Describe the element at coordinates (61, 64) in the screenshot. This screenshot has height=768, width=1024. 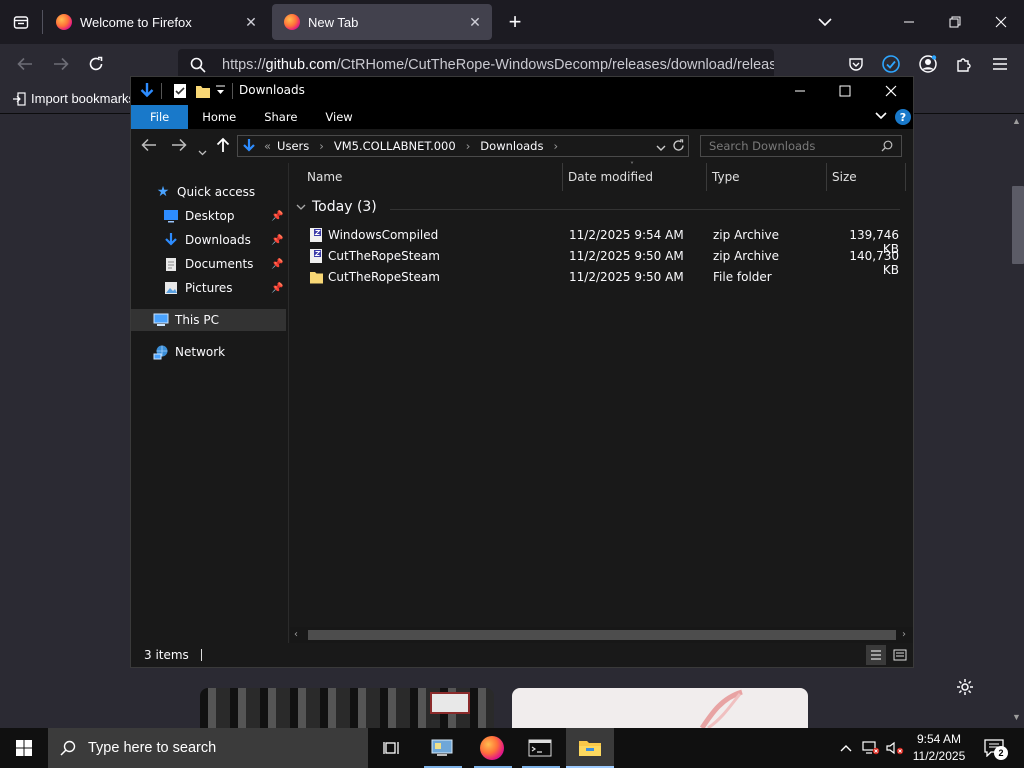
I see `forward-arrow-icon` at that location.